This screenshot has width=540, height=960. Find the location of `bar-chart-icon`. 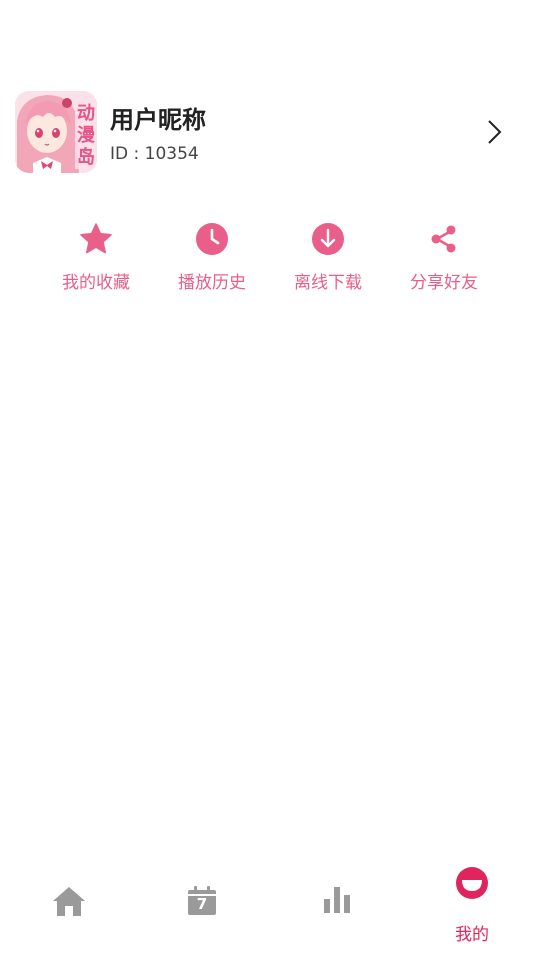

bar-chart-icon is located at coordinates (337, 900).